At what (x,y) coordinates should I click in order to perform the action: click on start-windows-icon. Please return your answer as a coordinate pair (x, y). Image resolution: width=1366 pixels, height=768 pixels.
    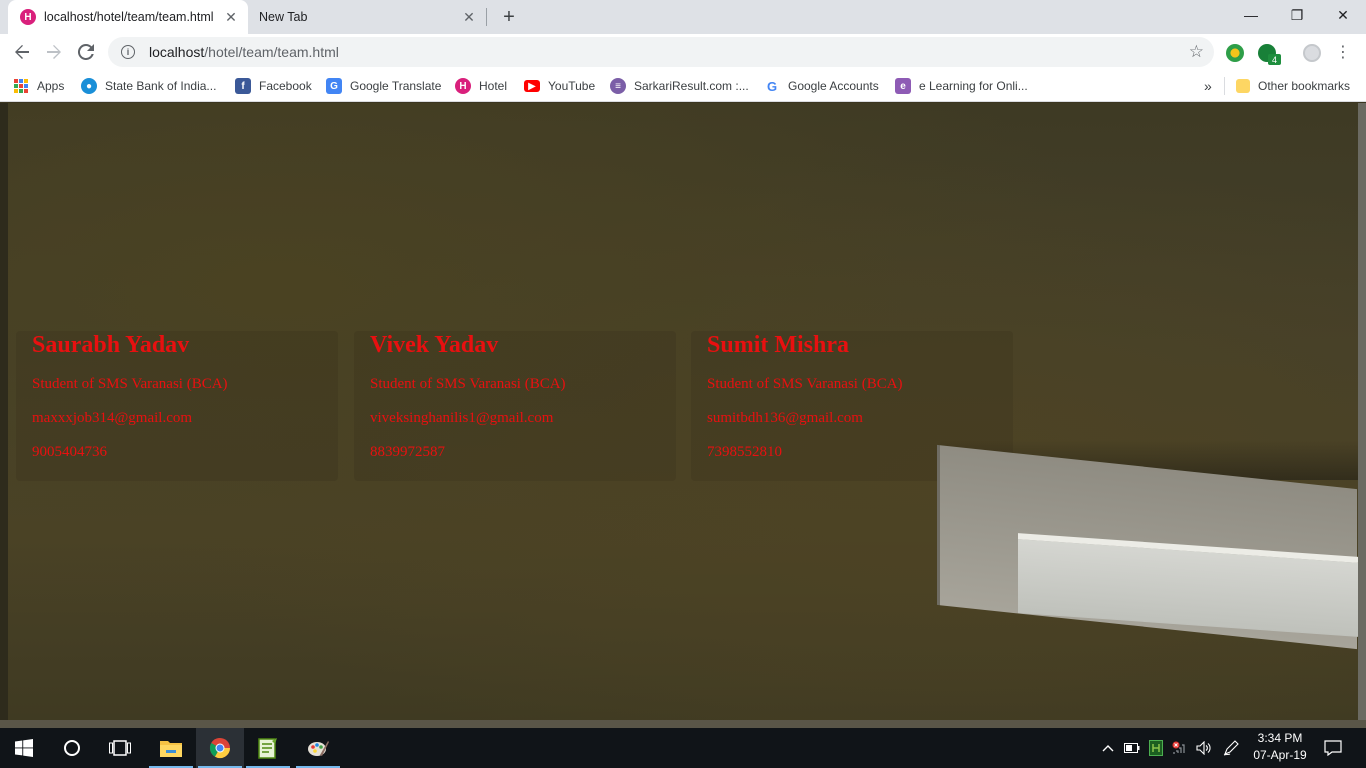
    Looking at the image, I should click on (24, 748).